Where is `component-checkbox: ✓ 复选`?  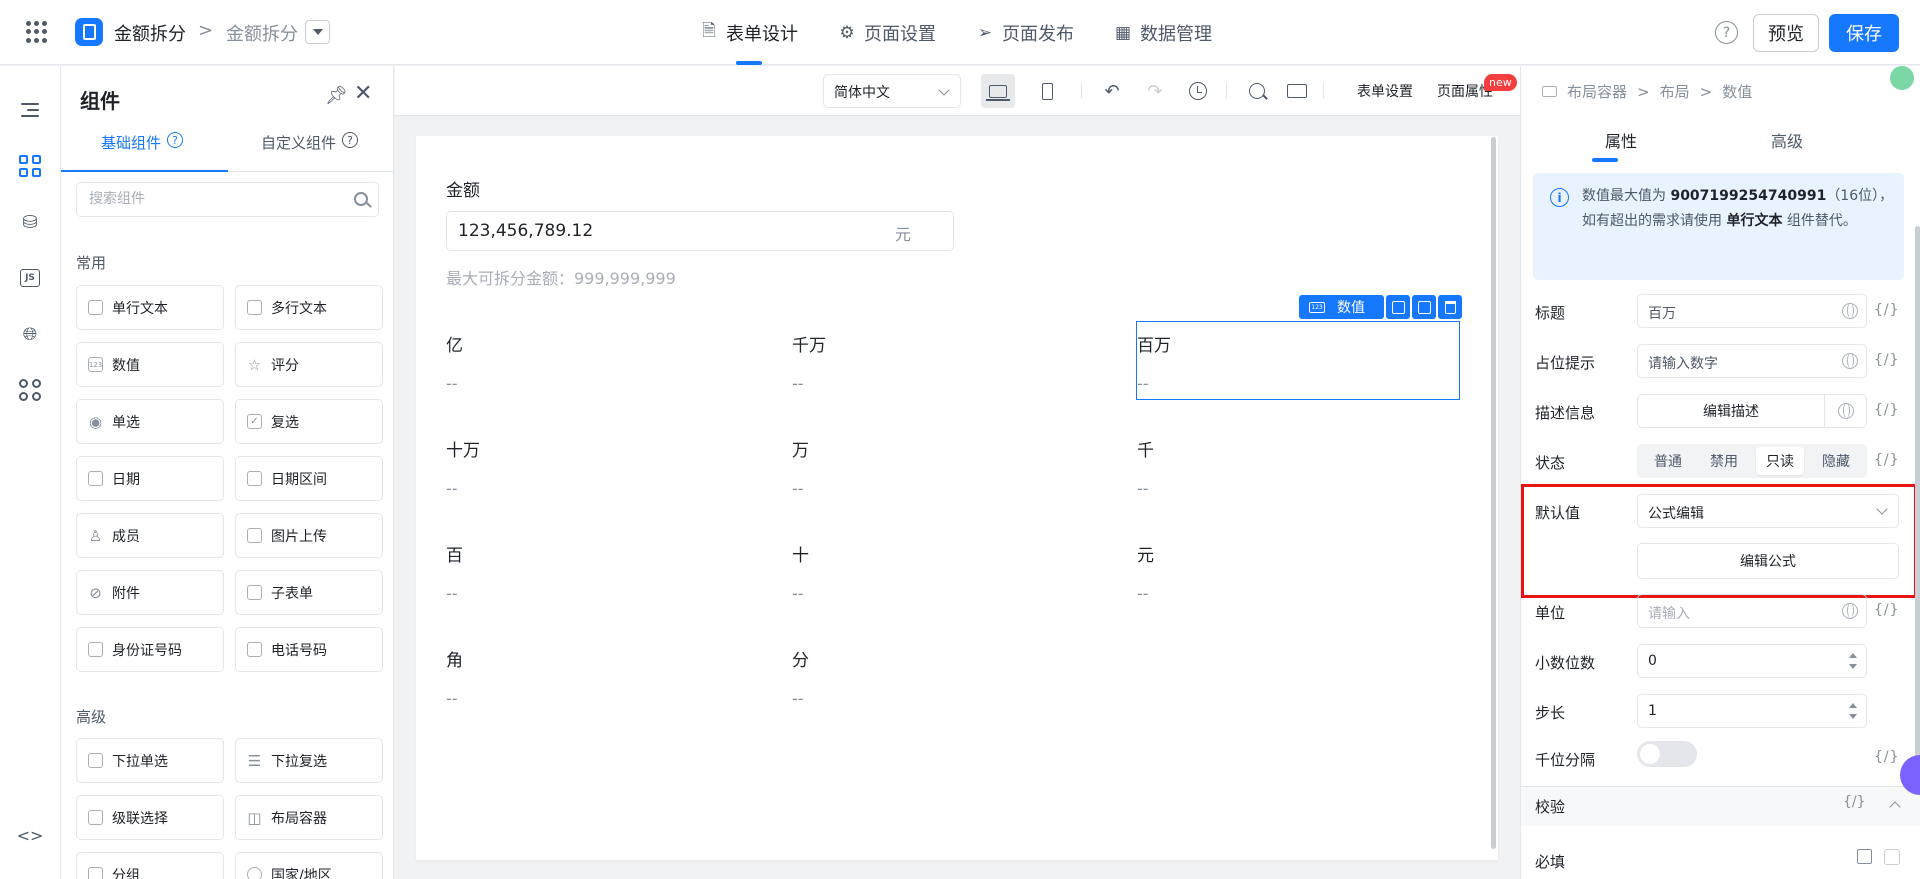 component-checkbox: ✓ 复选 is located at coordinates (309, 421).